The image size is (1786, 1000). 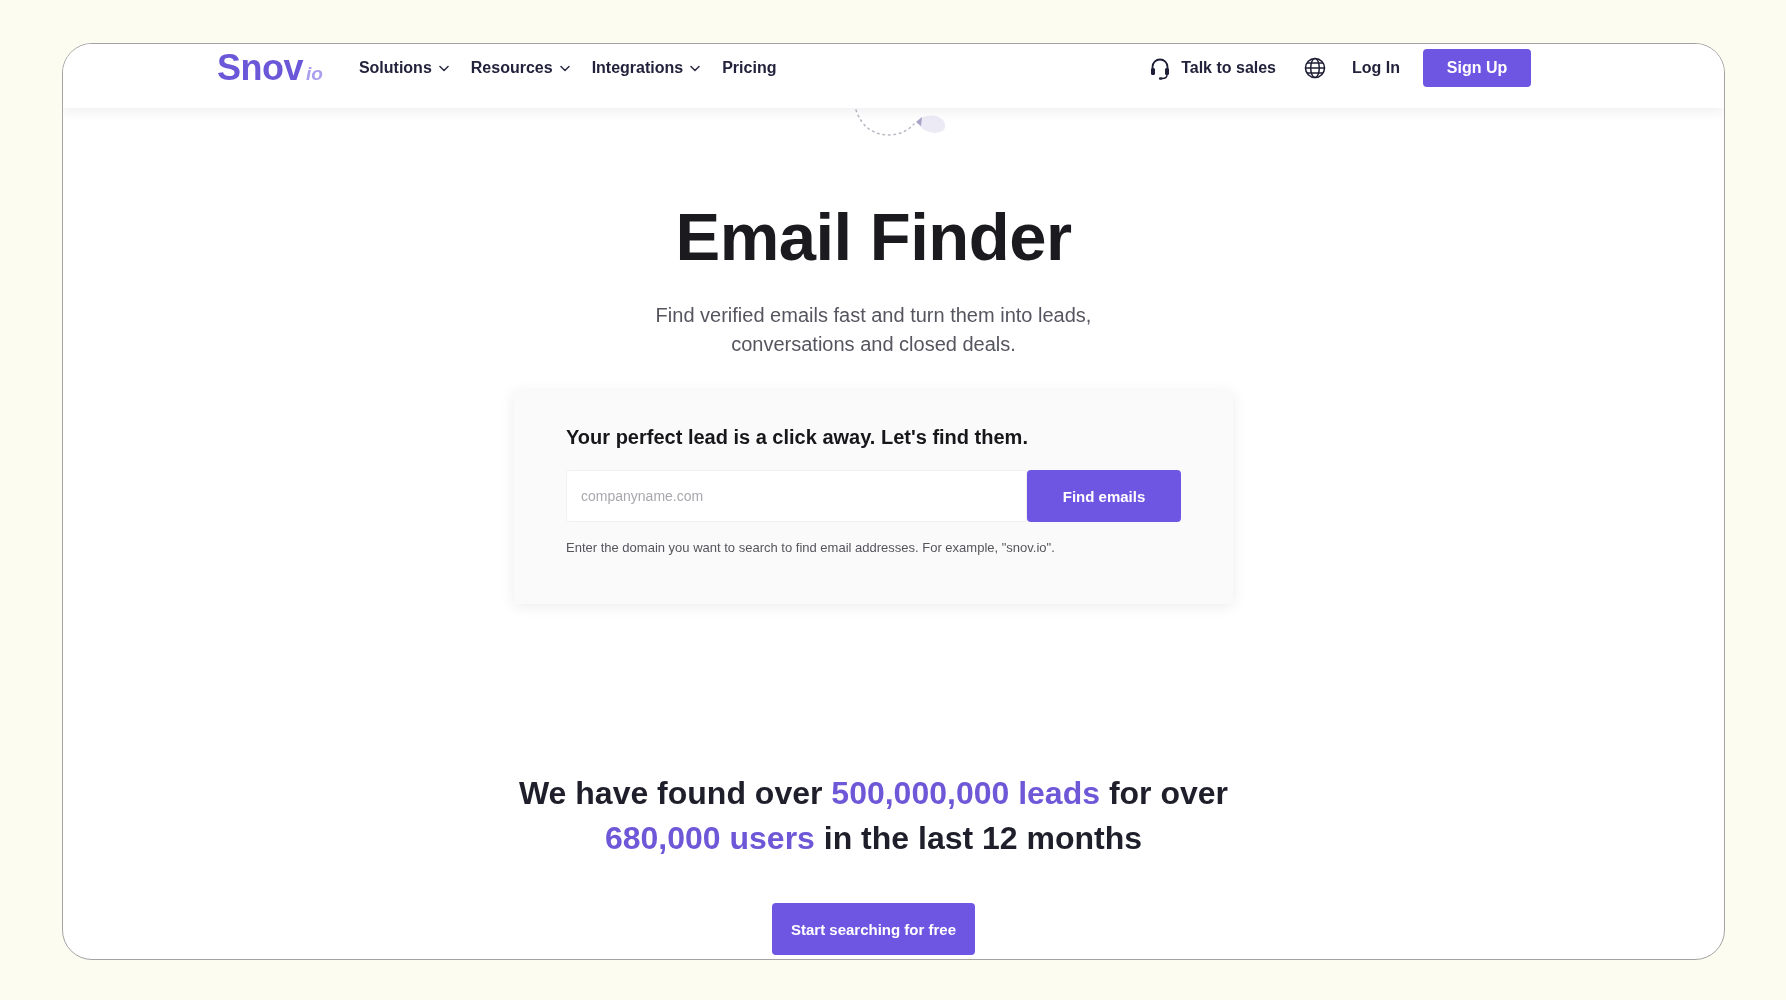 I want to click on nav-menu-link: Solutions, so click(x=403, y=68).